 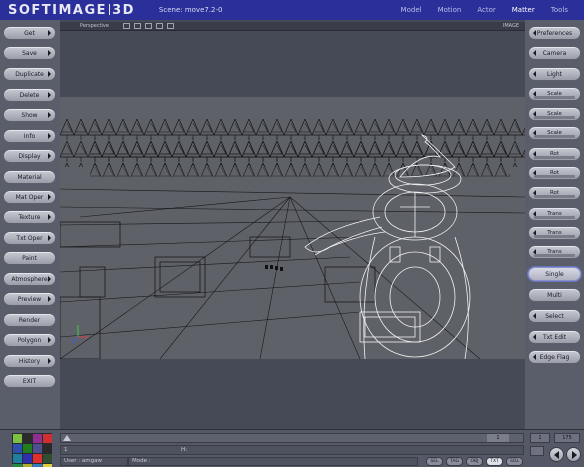 What do you see at coordinates (292, 26) in the screenshot?
I see `viewport-header: Perspective IMAGE` at bounding box center [292, 26].